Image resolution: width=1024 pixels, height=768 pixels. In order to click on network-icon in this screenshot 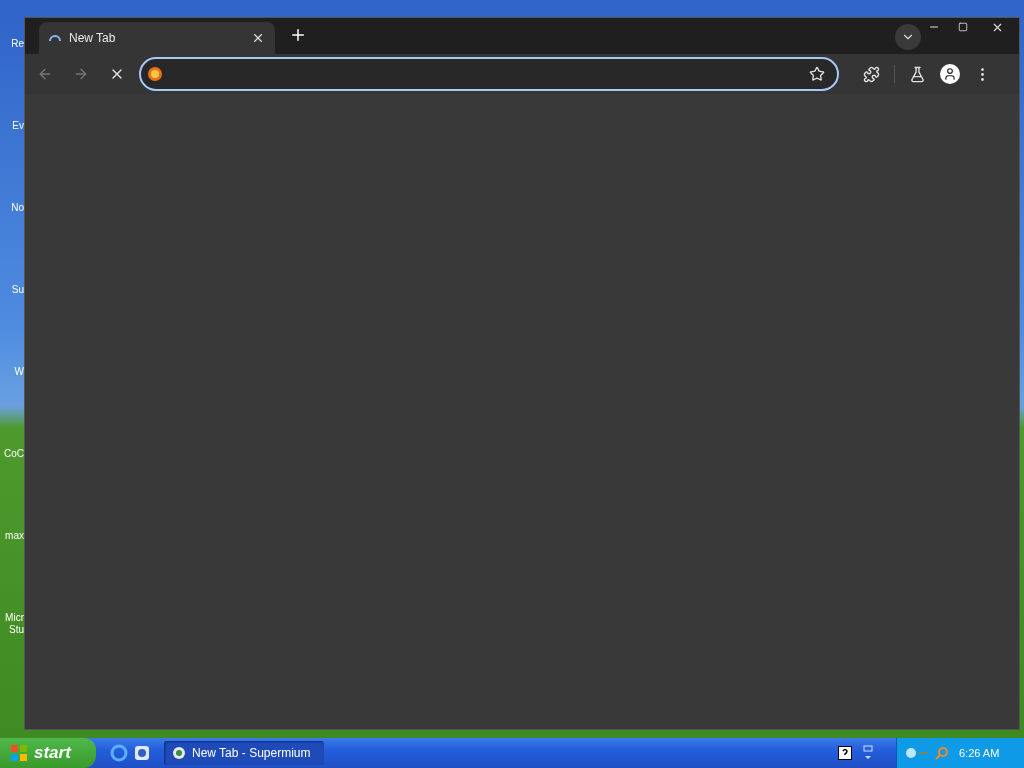, I will do `click(868, 753)`.